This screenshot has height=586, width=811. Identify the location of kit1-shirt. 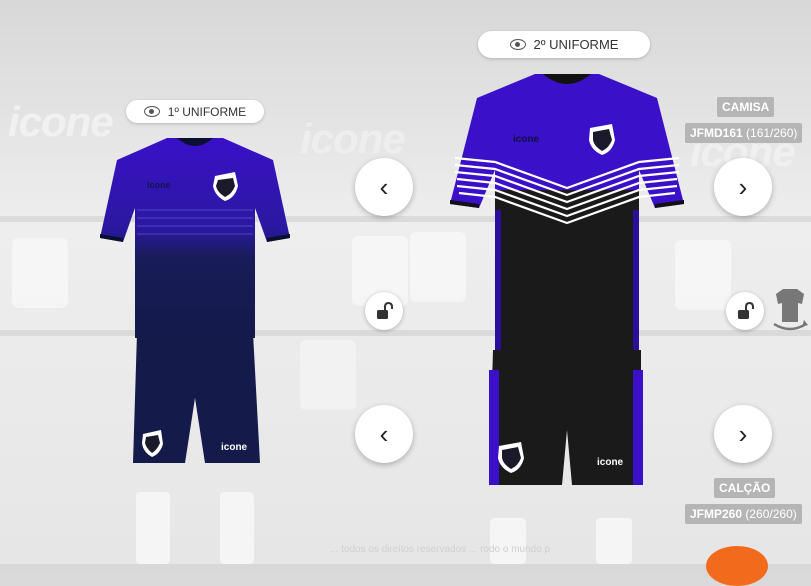
(195, 238).